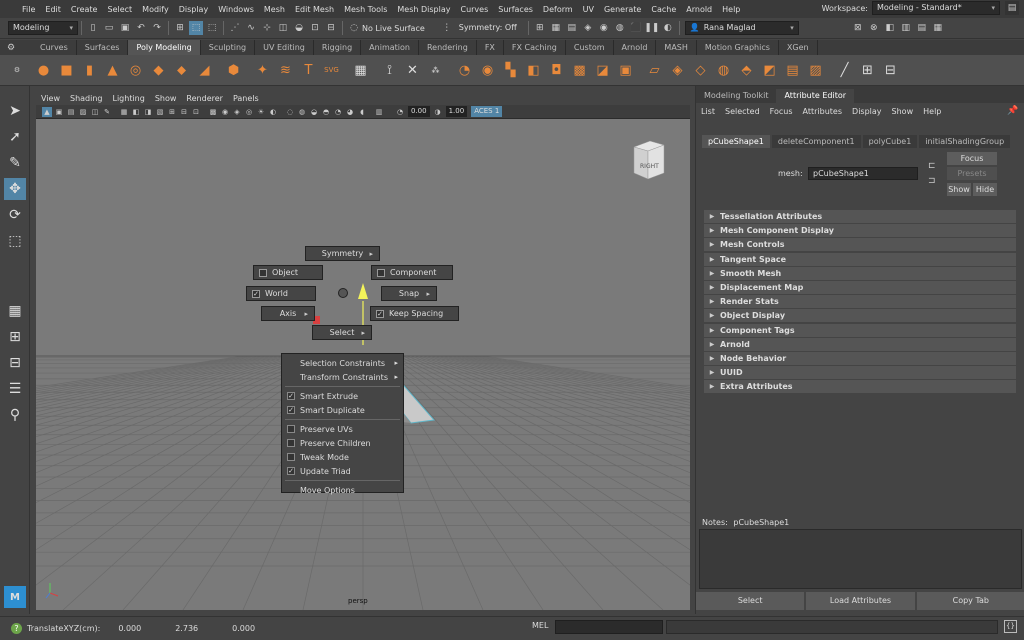  Describe the element at coordinates (860, 287) in the screenshot. I see `section-displacement-map: ▶ Displacement Map` at that location.